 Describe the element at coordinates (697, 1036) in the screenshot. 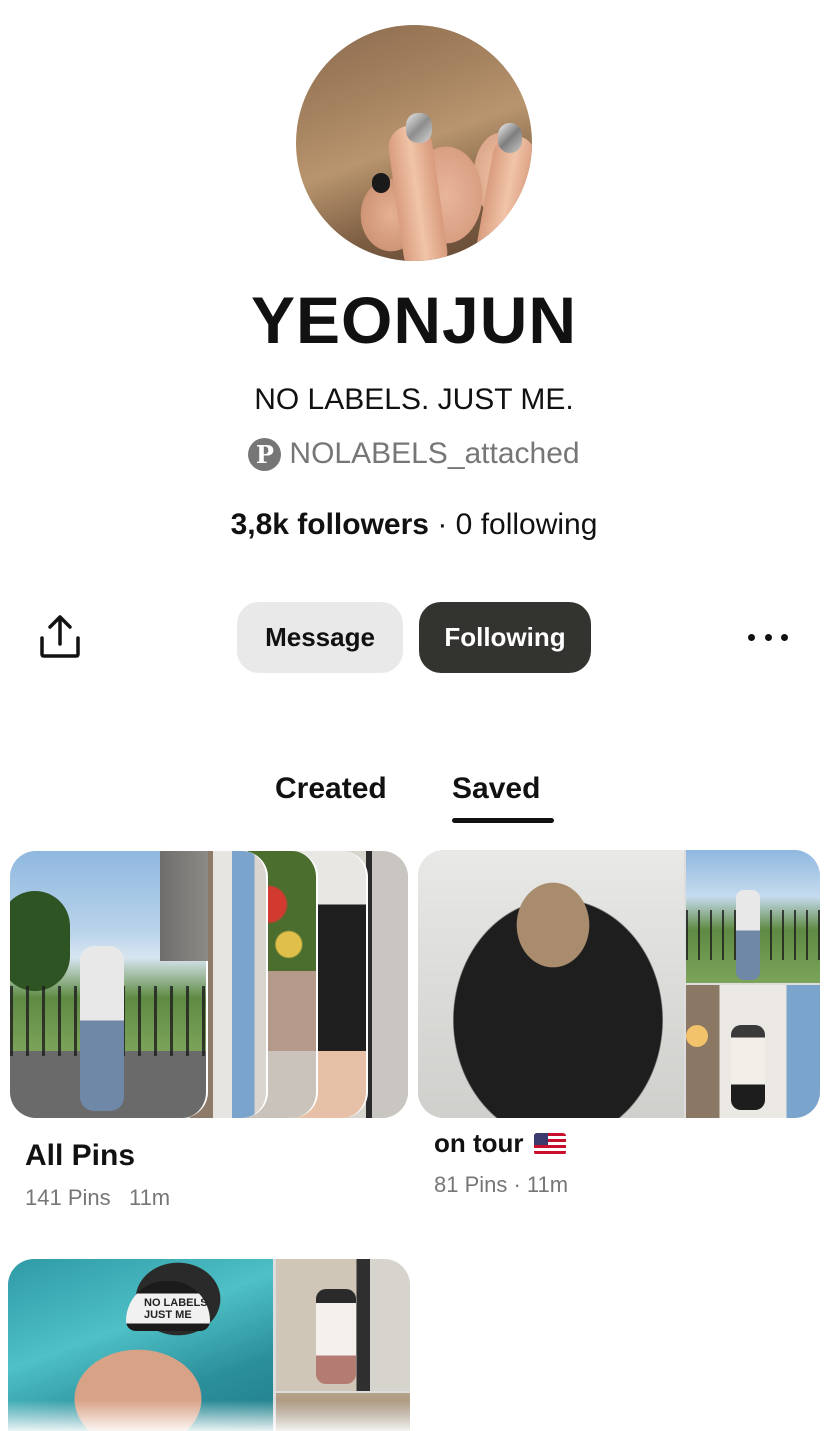

I see `image-lamp` at that location.